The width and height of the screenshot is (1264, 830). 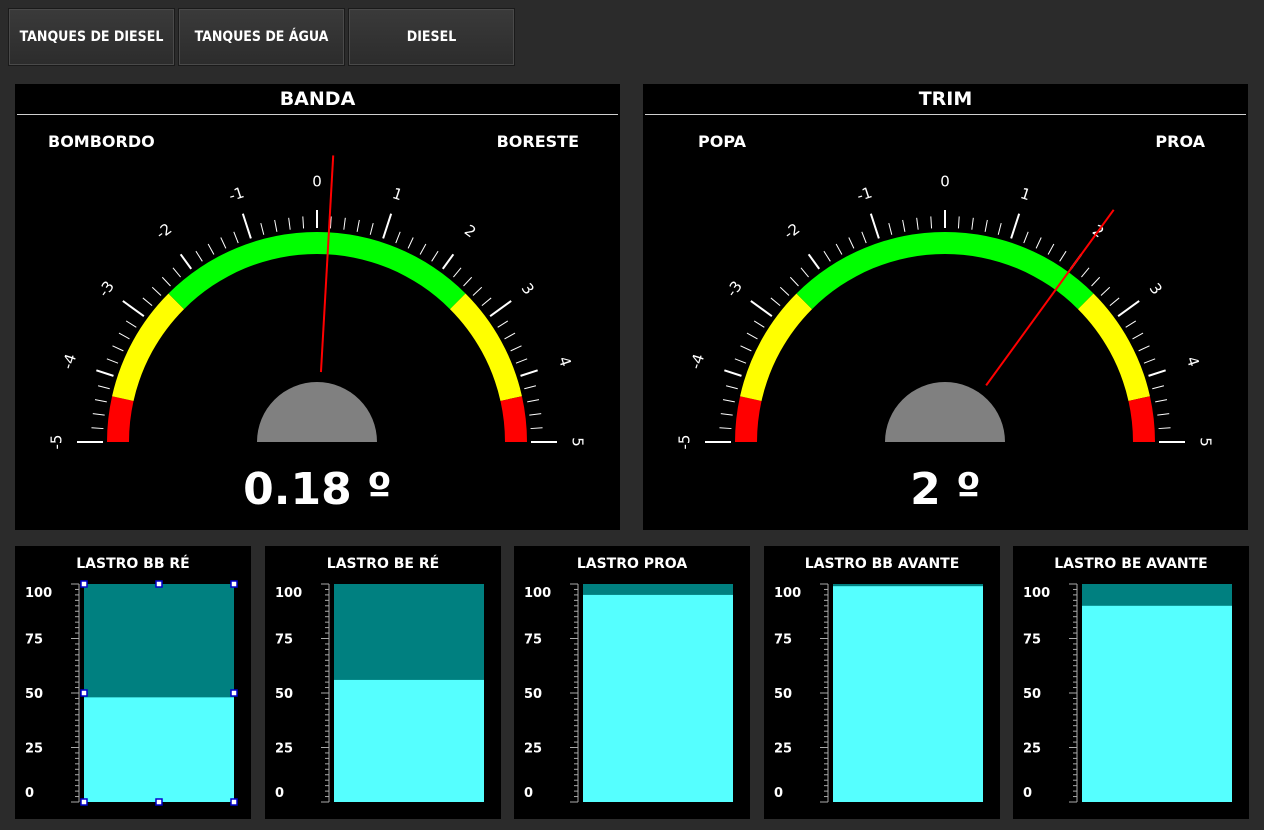 What do you see at coordinates (91, 37) in the screenshot?
I see `tab-tanques-de-diesel: TANQUES DE DIESEL` at bounding box center [91, 37].